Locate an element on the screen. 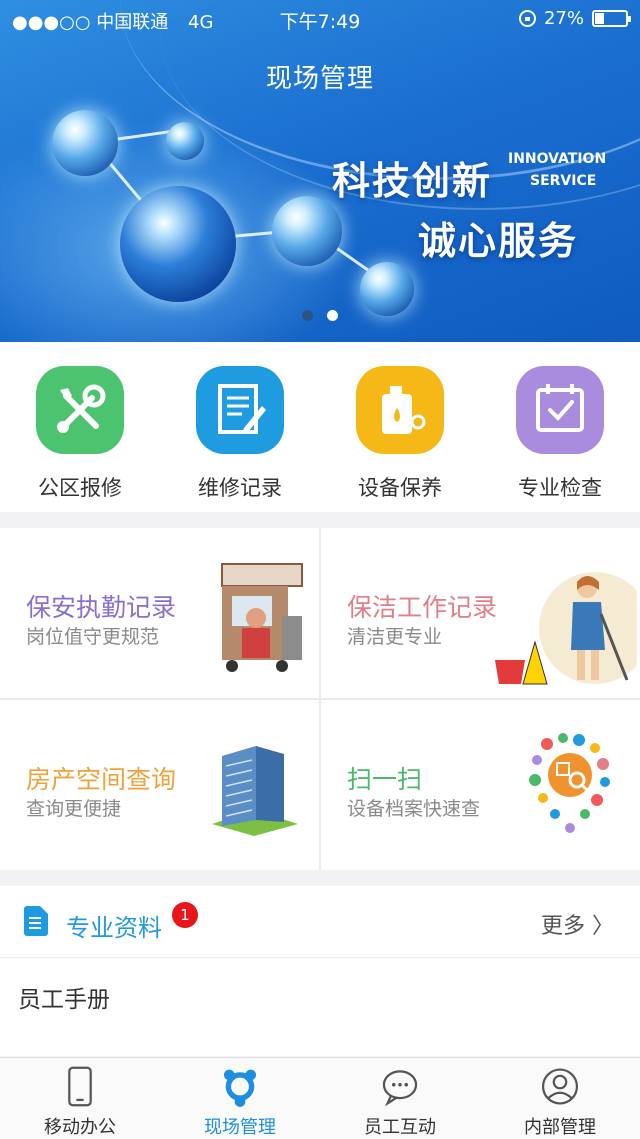 Image resolution: width=640 pixels, height=1139 pixels. document-edit-icon is located at coordinates (240, 410).